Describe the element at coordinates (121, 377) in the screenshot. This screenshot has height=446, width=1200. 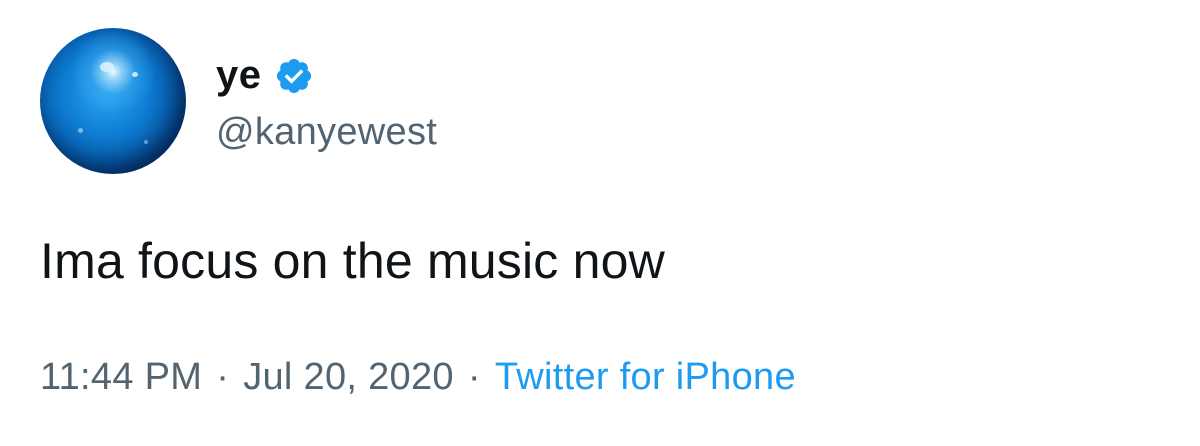
I see `tweet-time: 11:44 PM` at that location.